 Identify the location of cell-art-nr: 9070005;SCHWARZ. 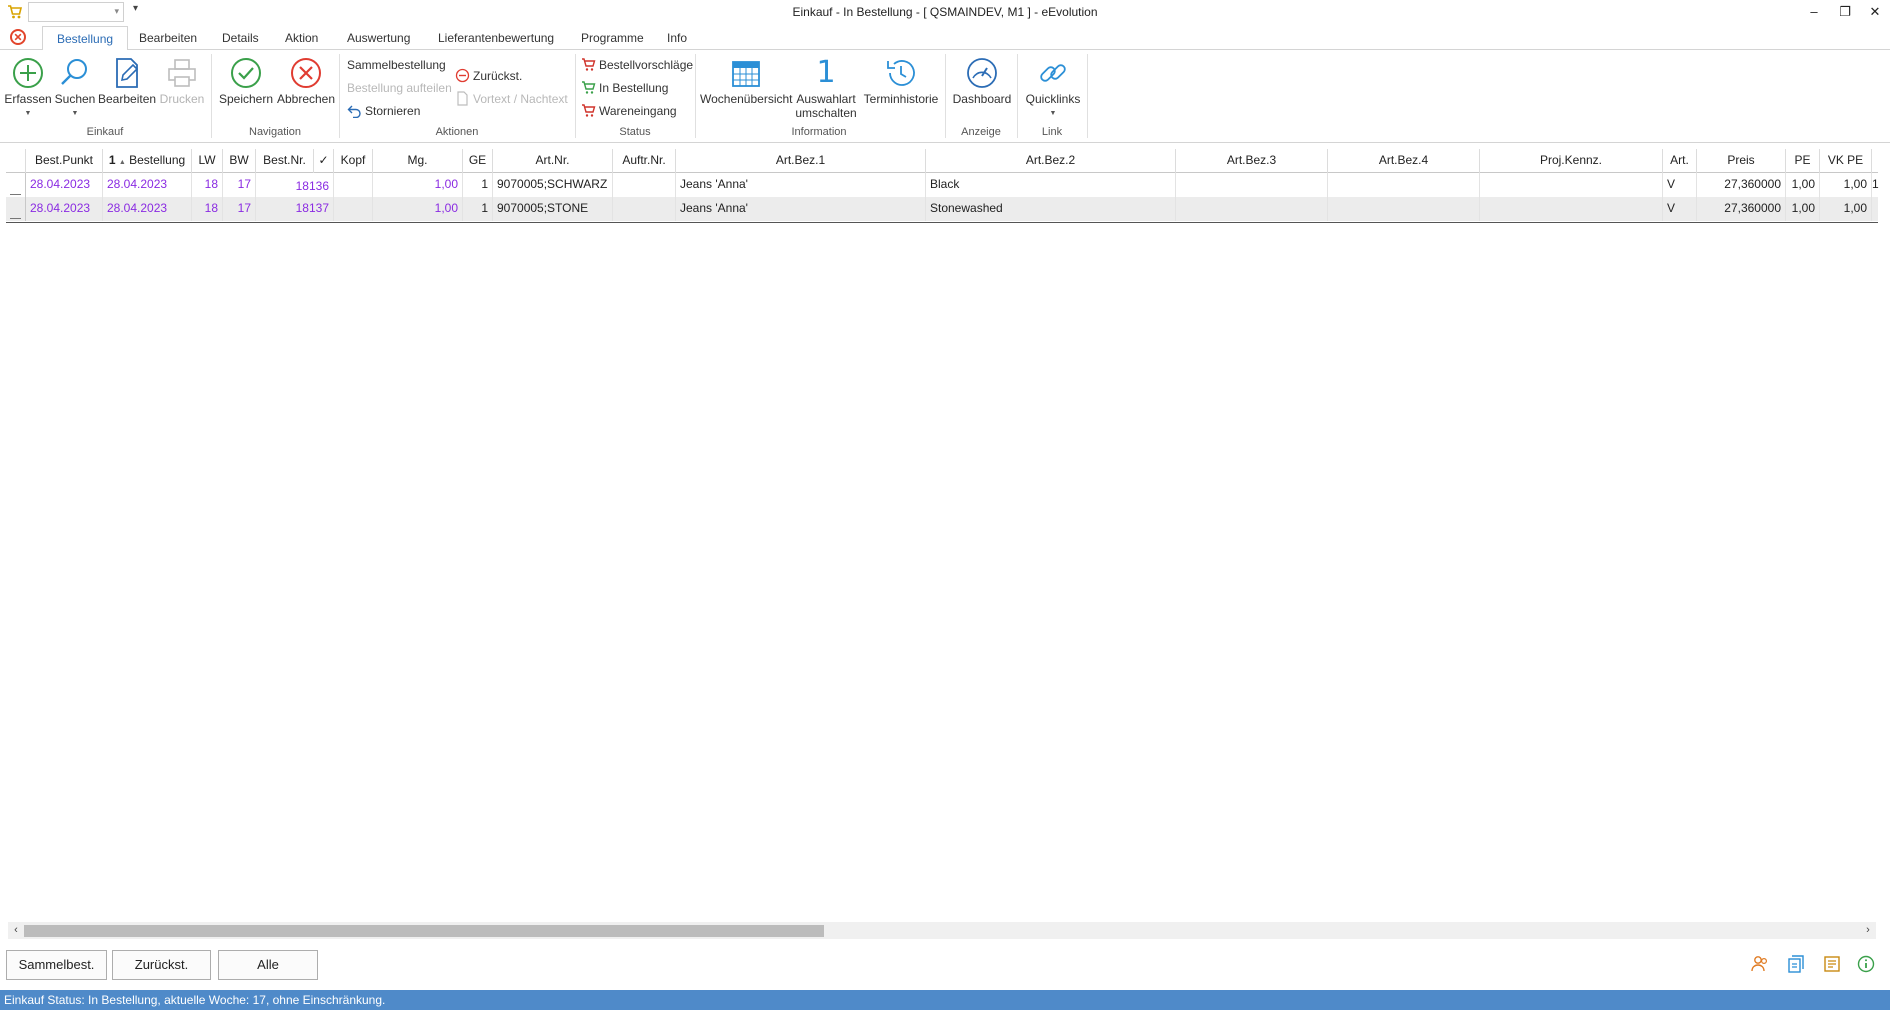
(553, 185).